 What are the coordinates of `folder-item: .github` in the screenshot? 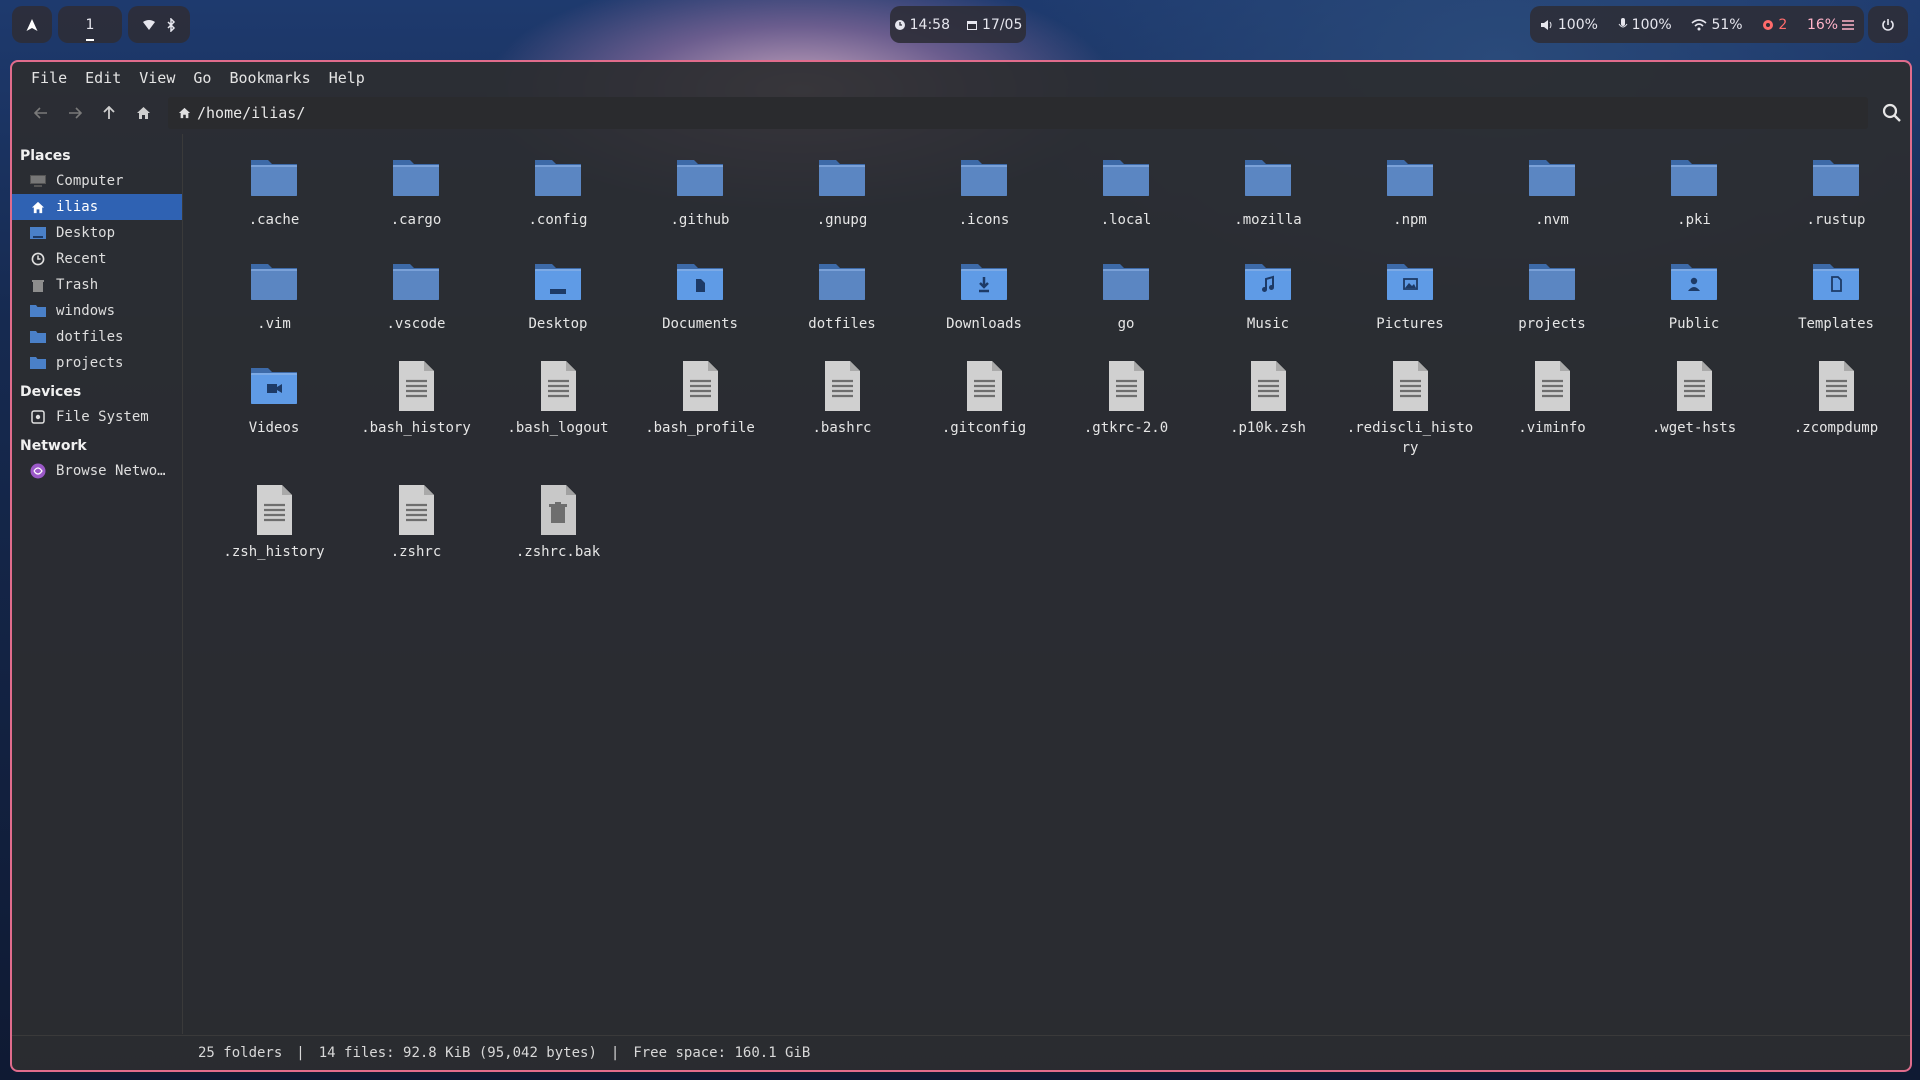 It's located at (700, 194).